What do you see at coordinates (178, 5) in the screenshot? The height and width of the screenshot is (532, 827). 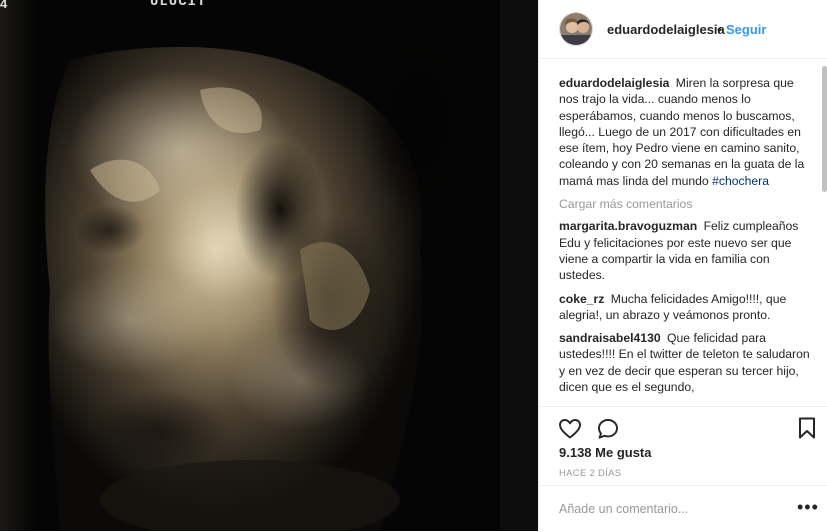 I see `screen-overlay-text: ULUCIT` at bounding box center [178, 5].